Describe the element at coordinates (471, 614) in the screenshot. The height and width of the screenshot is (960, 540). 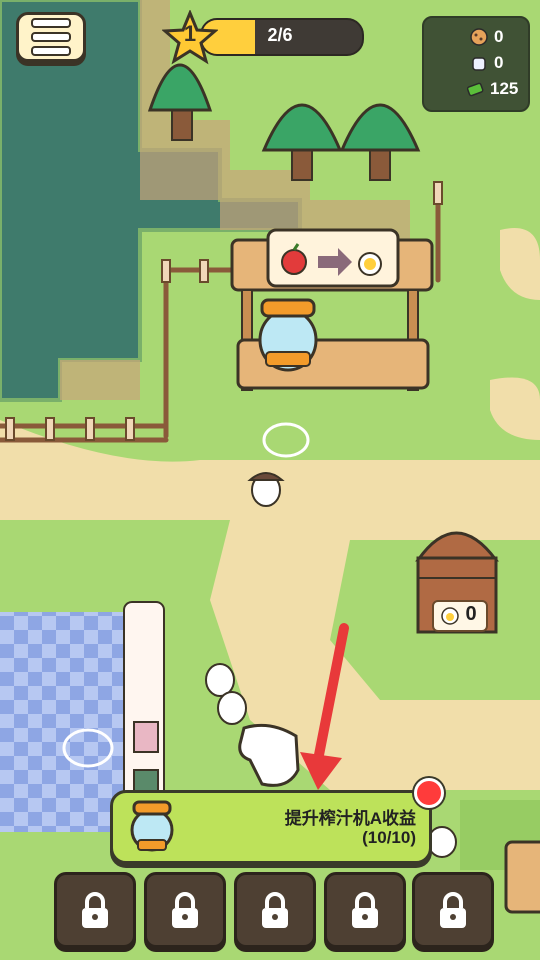
I see `barn-count-value: 0` at that location.